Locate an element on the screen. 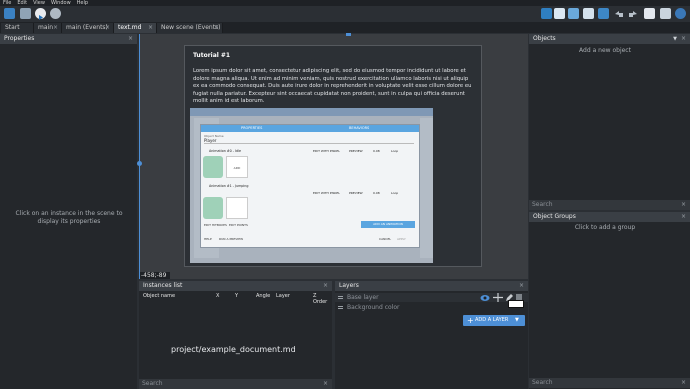 The width and height of the screenshot is (690, 389). background-color-swatch is located at coordinates (516, 304).